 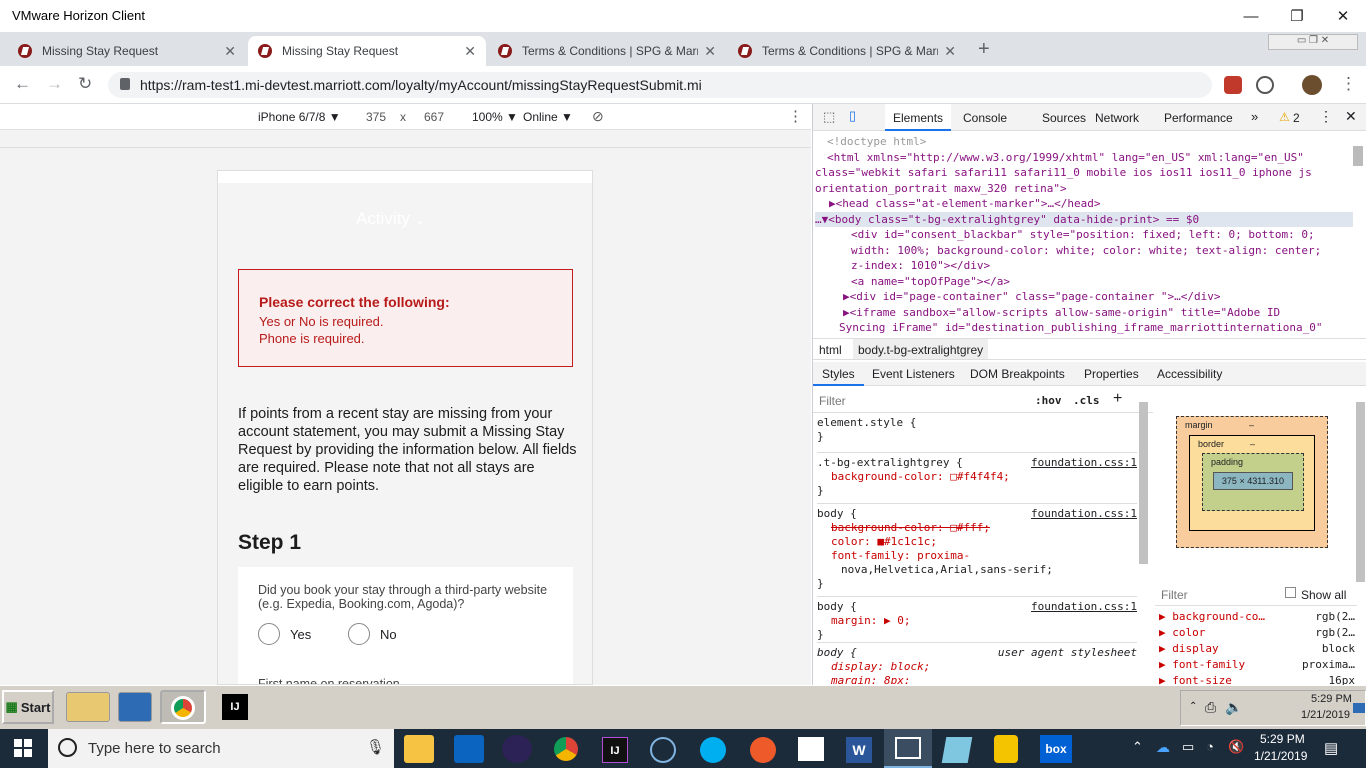 What do you see at coordinates (1143, 483) in the screenshot?
I see `styles-scrollbar` at bounding box center [1143, 483].